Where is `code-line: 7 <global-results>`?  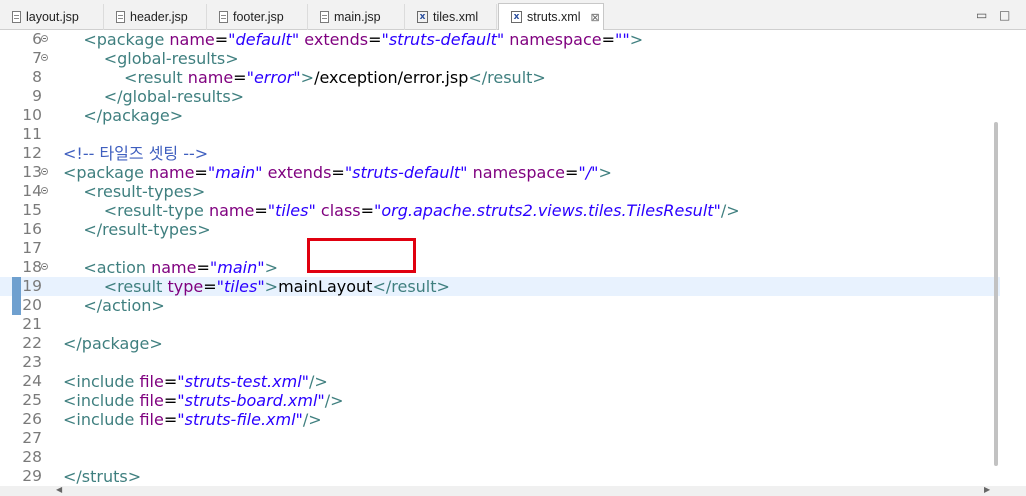 code-line: 7 <global-results> is located at coordinates (500, 58).